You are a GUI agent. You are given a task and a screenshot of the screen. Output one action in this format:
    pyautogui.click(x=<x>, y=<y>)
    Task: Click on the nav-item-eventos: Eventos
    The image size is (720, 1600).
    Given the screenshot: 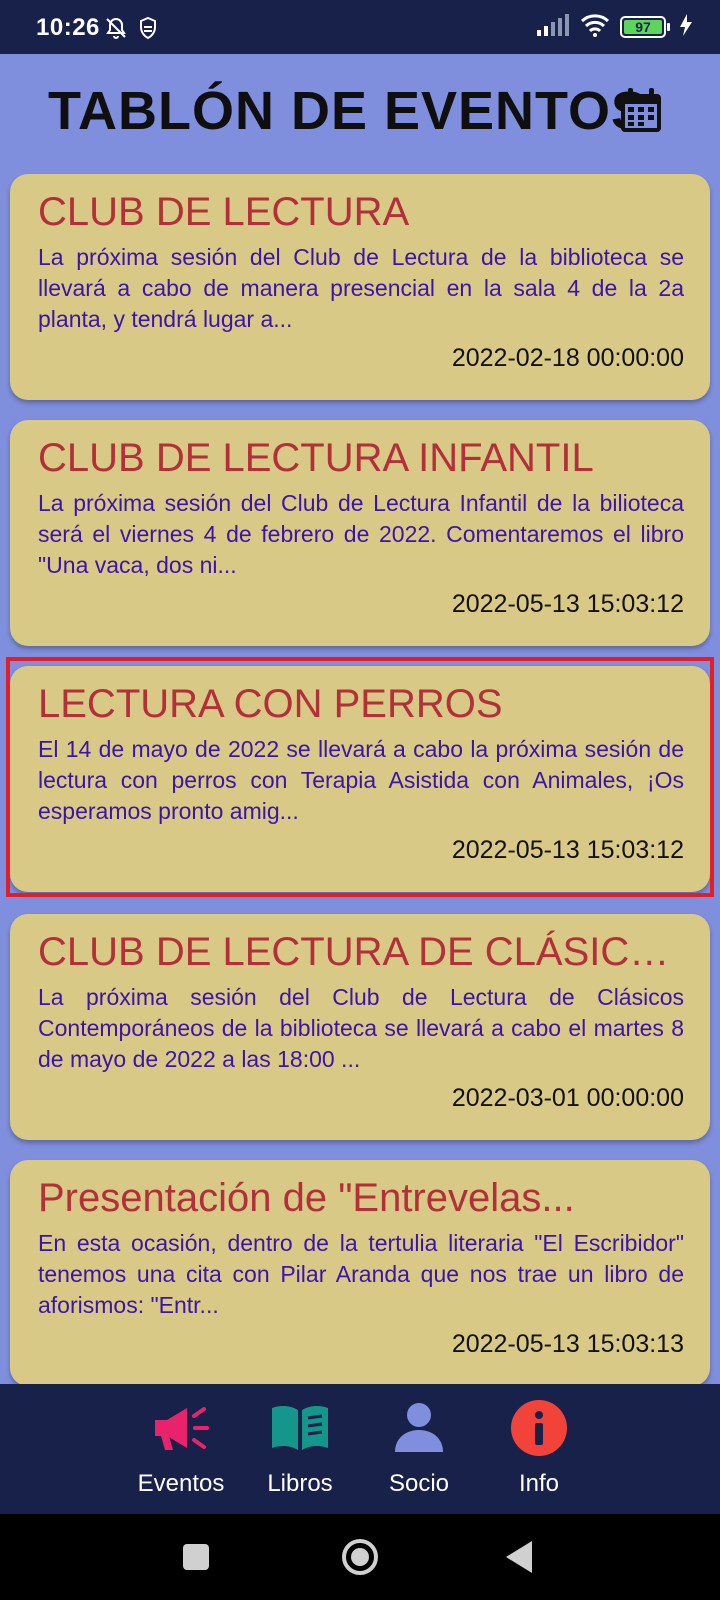 What is the action you would take?
    pyautogui.click(x=181, y=1449)
    